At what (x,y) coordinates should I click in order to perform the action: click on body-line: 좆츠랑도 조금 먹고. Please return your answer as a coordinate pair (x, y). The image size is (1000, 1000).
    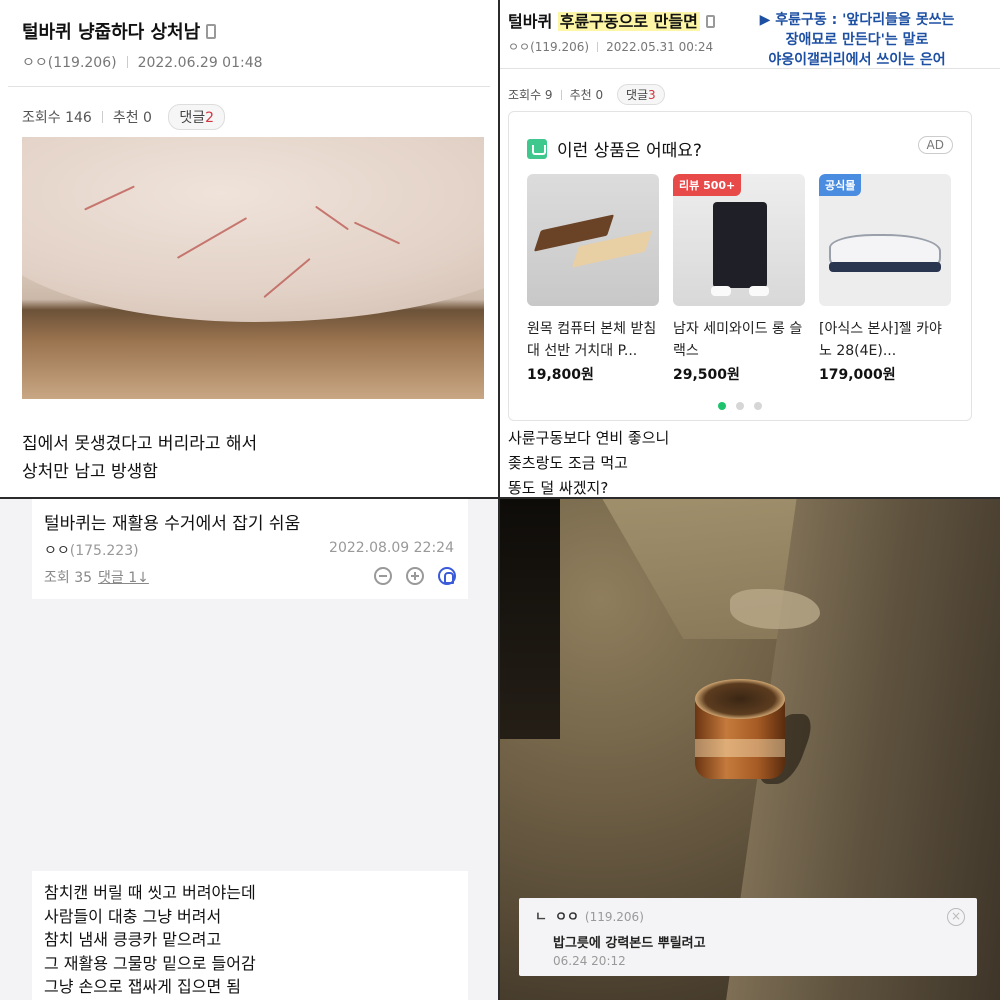
    Looking at the image, I should click on (568, 463).